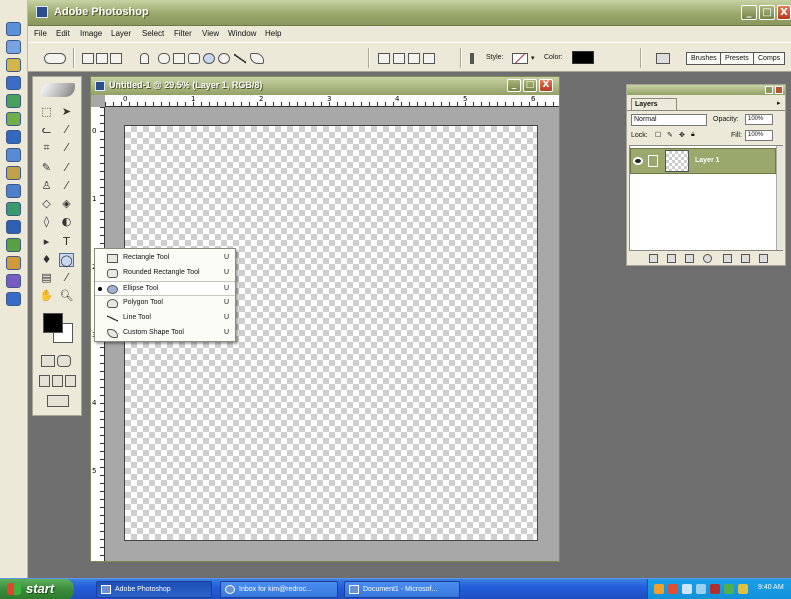  Describe the element at coordinates (165, 288) in the screenshot. I see `flyout-item-ellipse-tool: Ellipse Tool U` at that location.